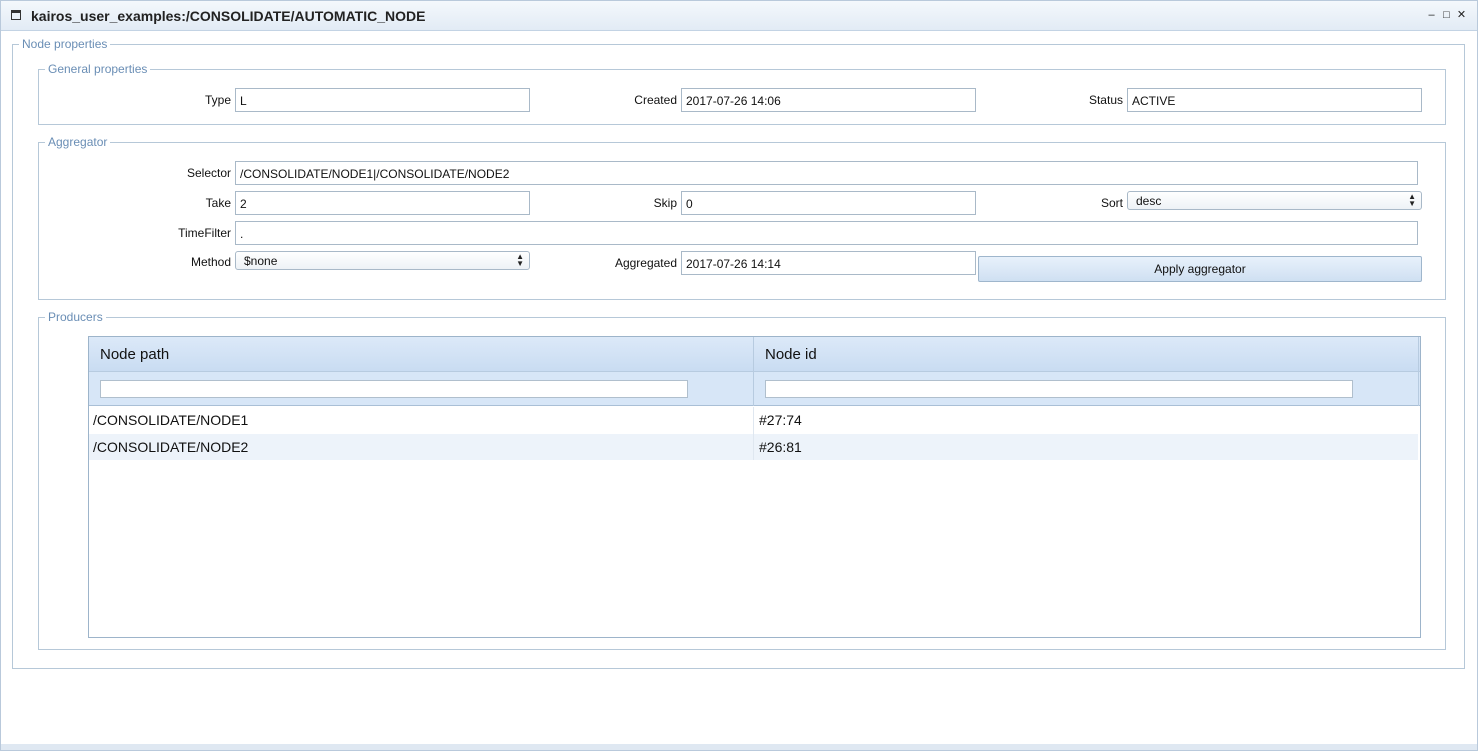  Describe the element at coordinates (828, 100) in the screenshot. I see `created-field: 2017-07-26 14:06` at that location.